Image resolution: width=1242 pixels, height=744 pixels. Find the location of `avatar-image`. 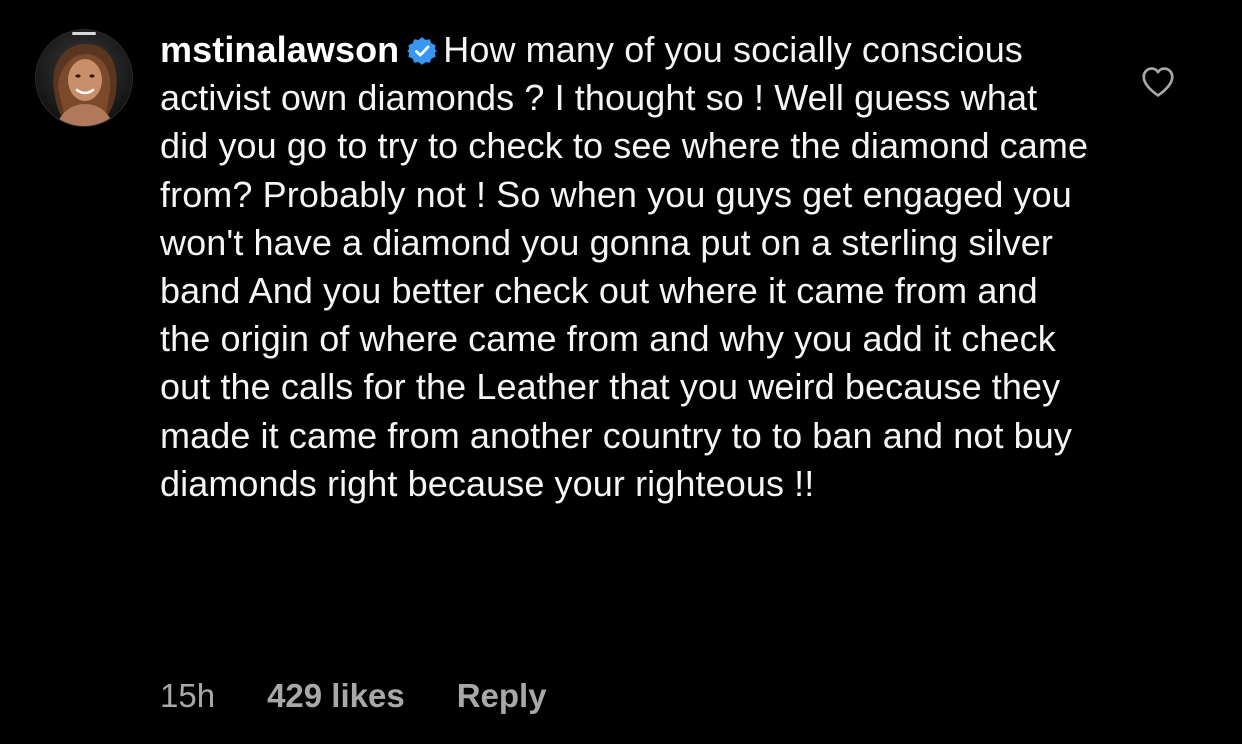

avatar-image is located at coordinates (84, 78).